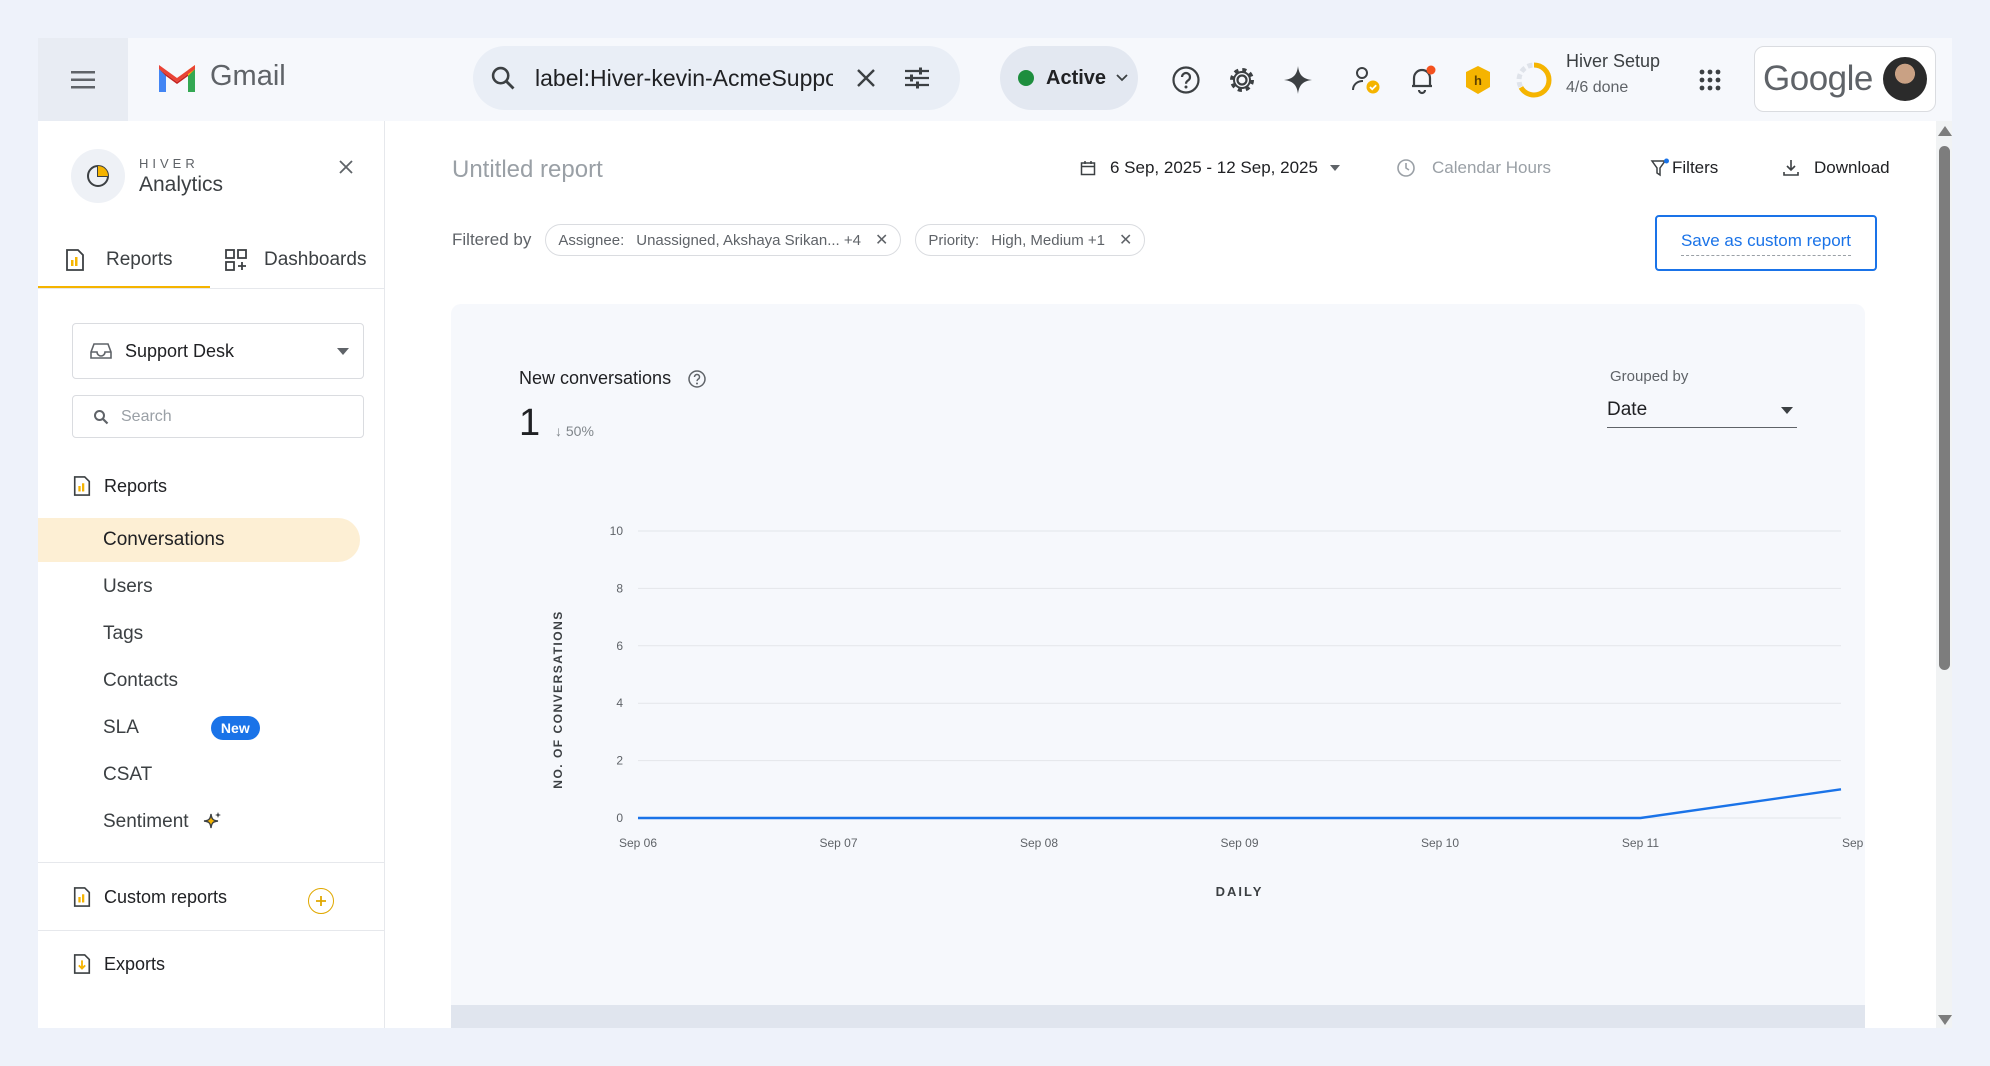  I want to click on save-custom-report-label: Save as custom report, so click(1766, 243).